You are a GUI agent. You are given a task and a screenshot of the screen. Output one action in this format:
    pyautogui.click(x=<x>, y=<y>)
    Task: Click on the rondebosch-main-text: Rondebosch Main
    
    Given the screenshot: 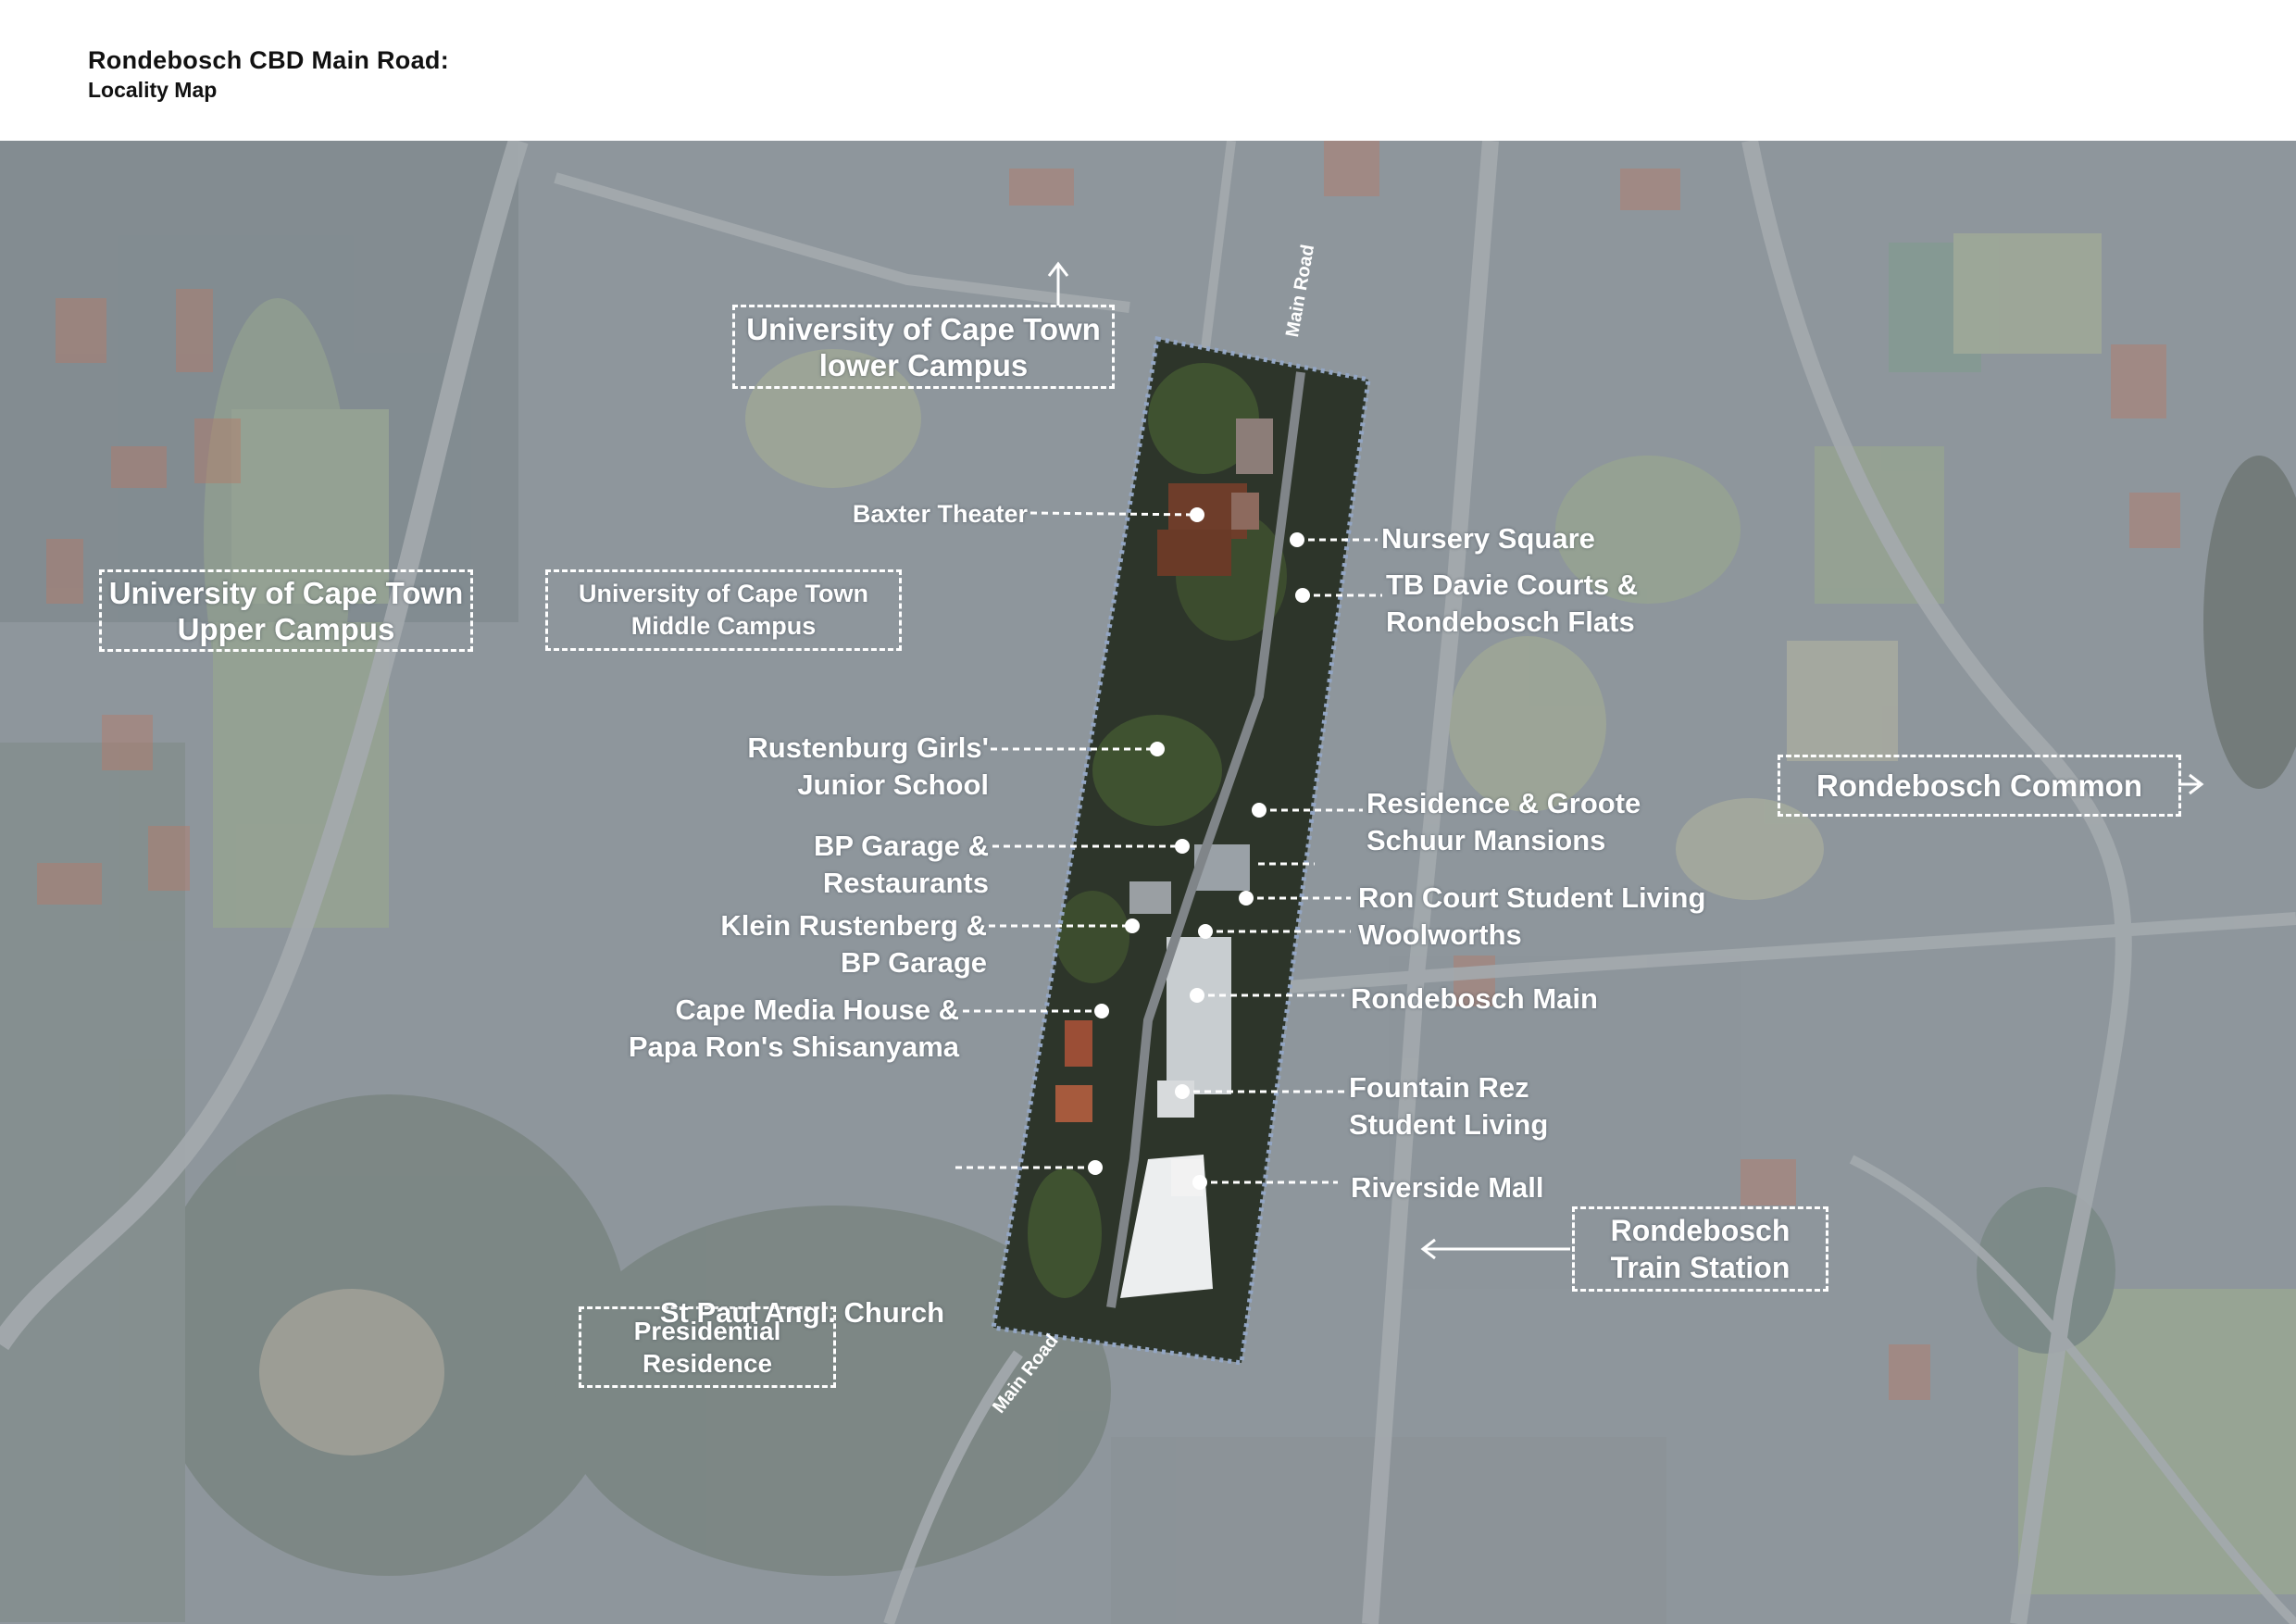 What is the action you would take?
    pyautogui.click(x=1474, y=998)
    